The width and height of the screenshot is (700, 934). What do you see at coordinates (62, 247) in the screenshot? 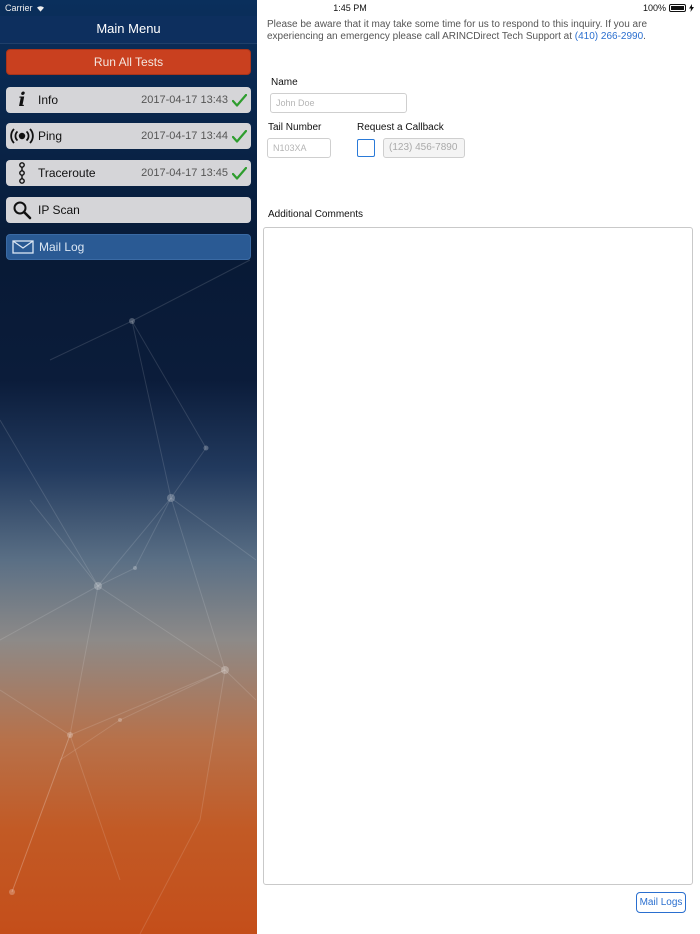
I see `sidebar-item-label: Mail Log` at bounding box center [62, 247].